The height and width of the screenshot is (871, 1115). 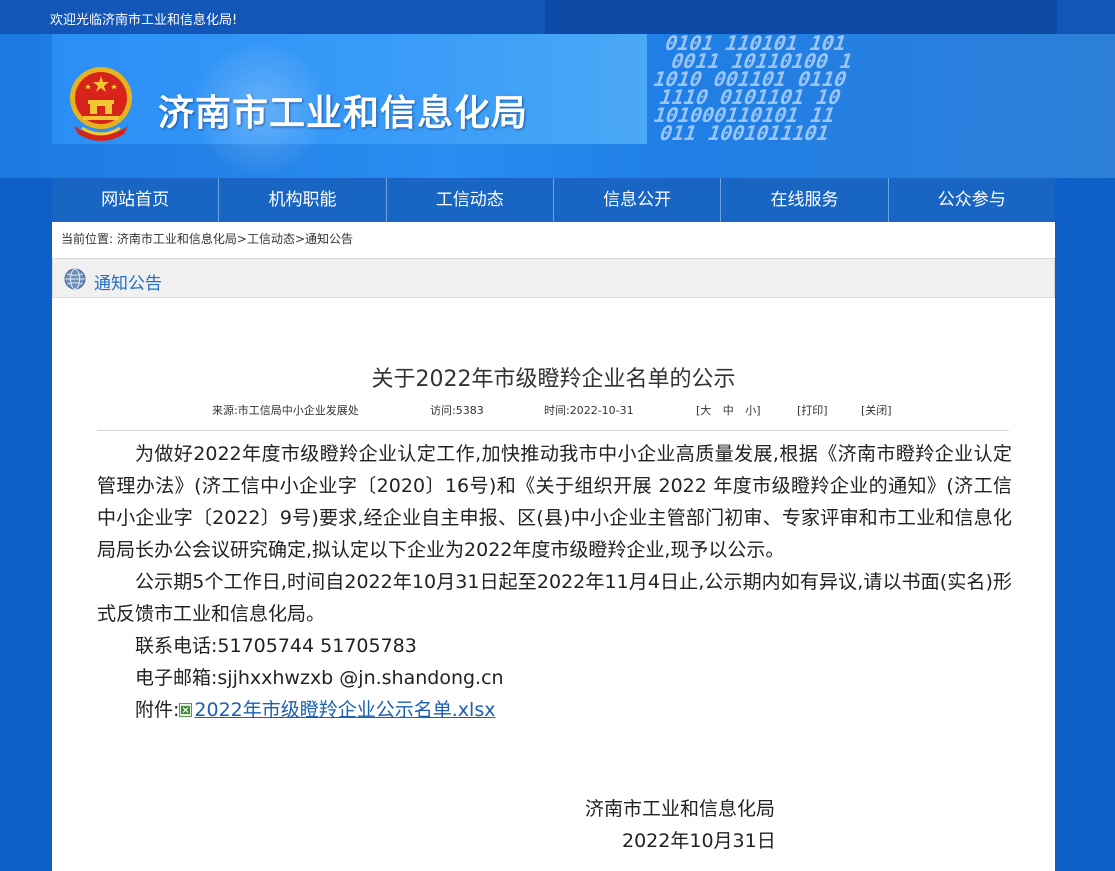 What do you see at coordinates (680, 809) in the screenshot?
I see `signature-organization: 济南市工业和信息化局` at bounding box center [680, 809].